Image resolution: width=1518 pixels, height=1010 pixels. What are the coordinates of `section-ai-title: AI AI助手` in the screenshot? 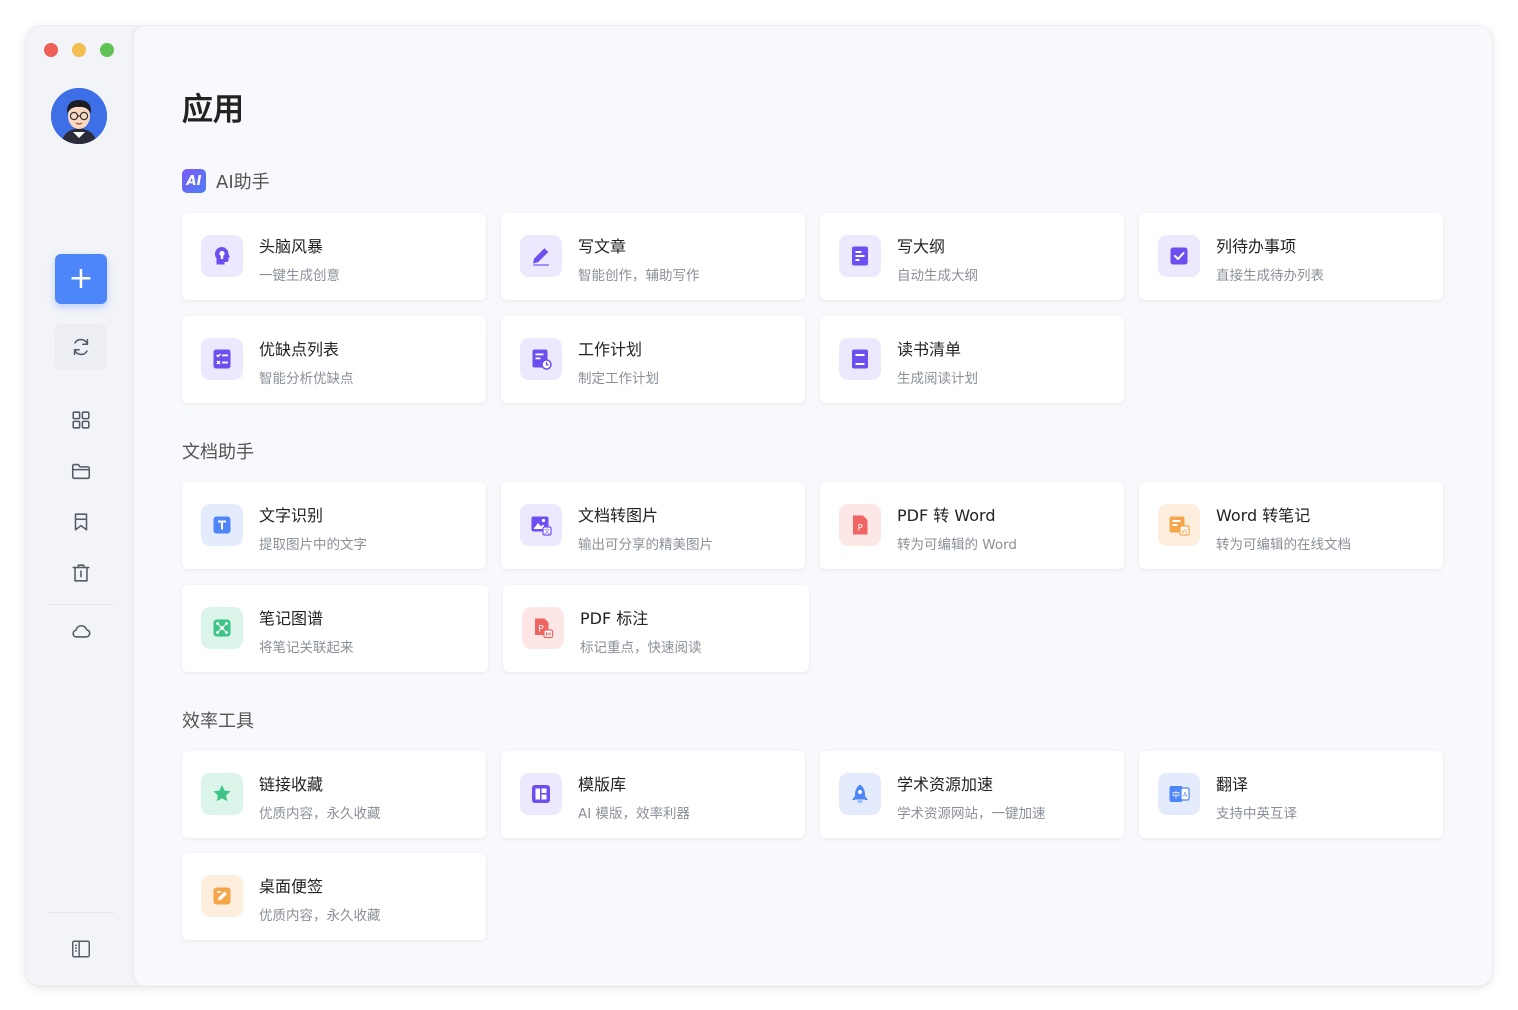 It's located at (226, 181).